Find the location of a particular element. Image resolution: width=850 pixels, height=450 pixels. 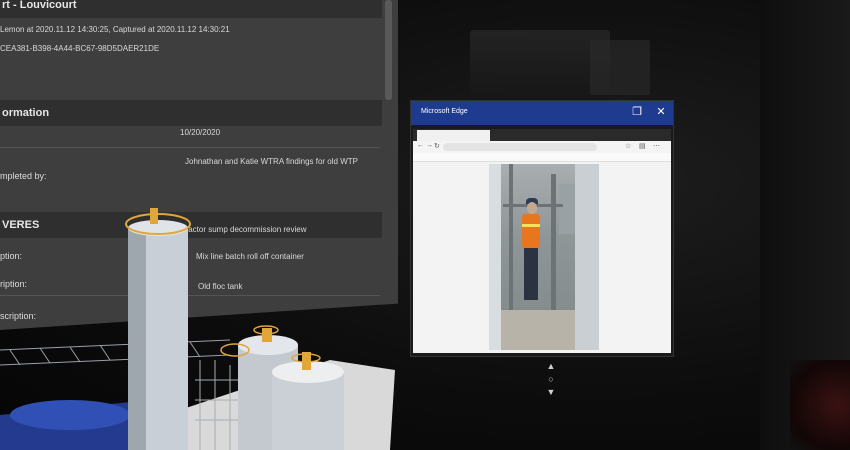

worker-photo is located at coordinates (544, 257).